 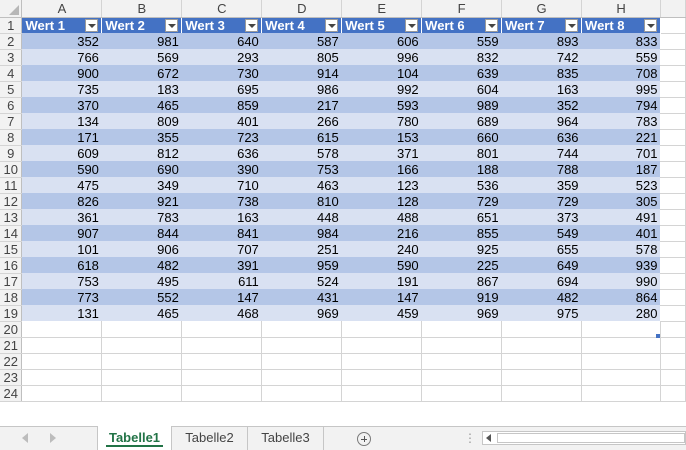 I want to click on table-cell: 549, so click(x=541, y=233).